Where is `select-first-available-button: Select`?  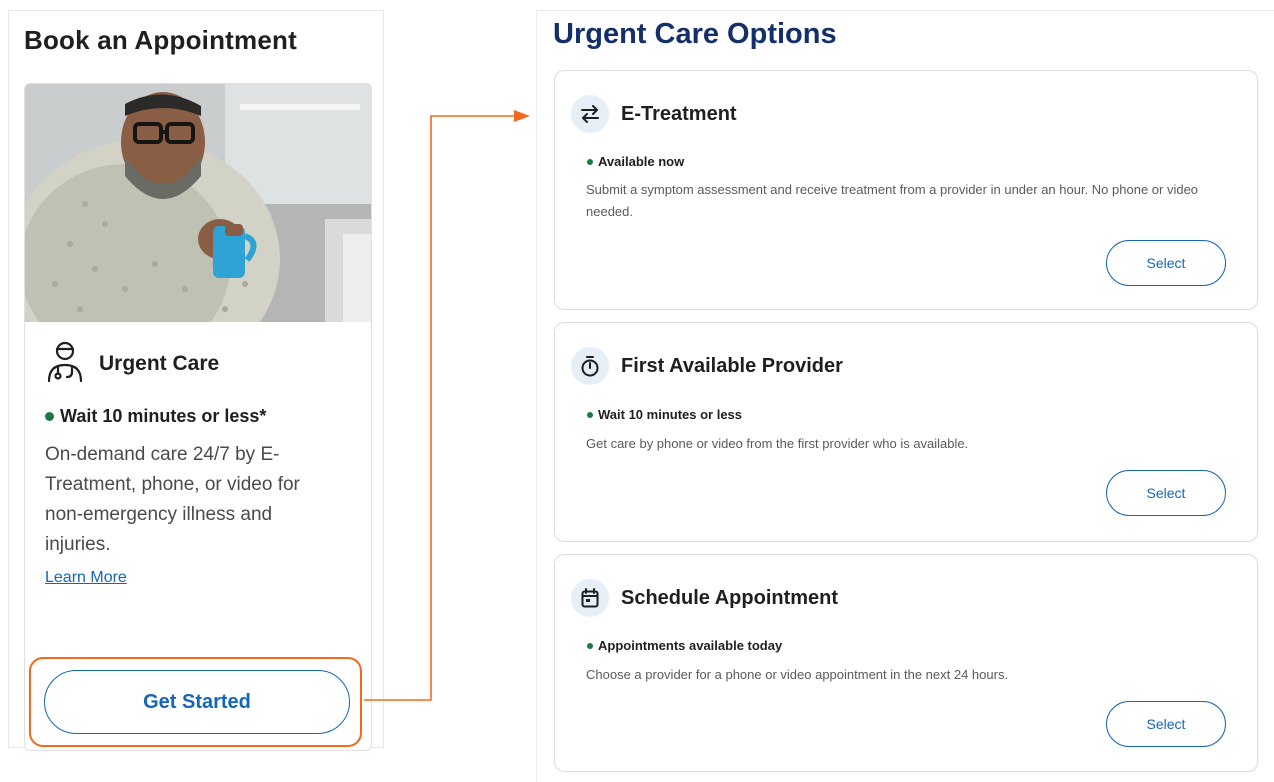 select-first-available-button: Select is located at coordinates (1166, 493).